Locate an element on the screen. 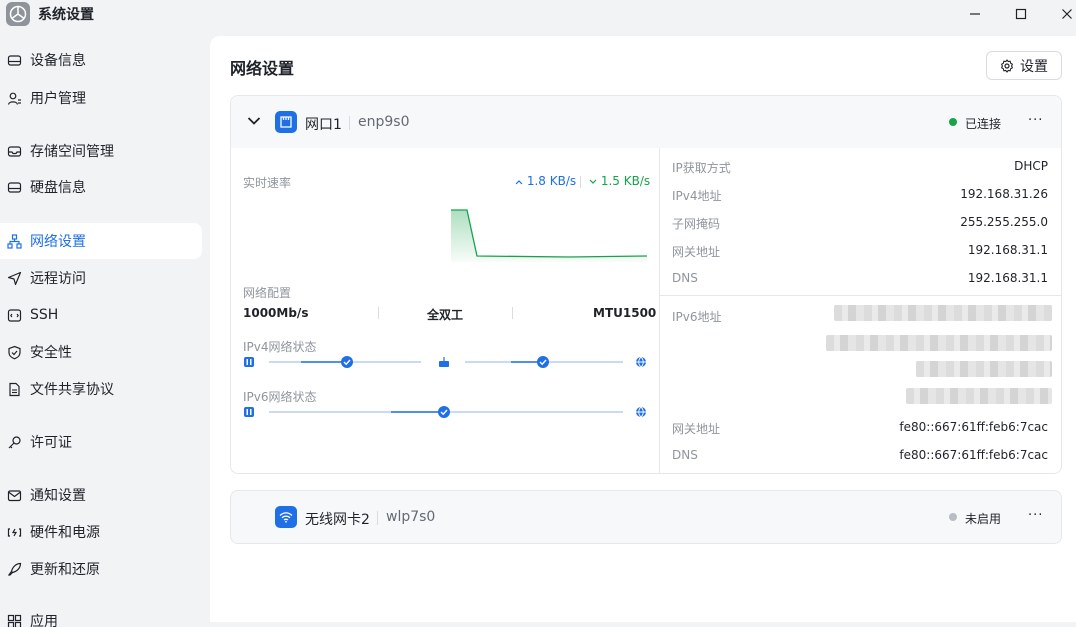  ethernet-port-icon is located at coordinates (286, 122).